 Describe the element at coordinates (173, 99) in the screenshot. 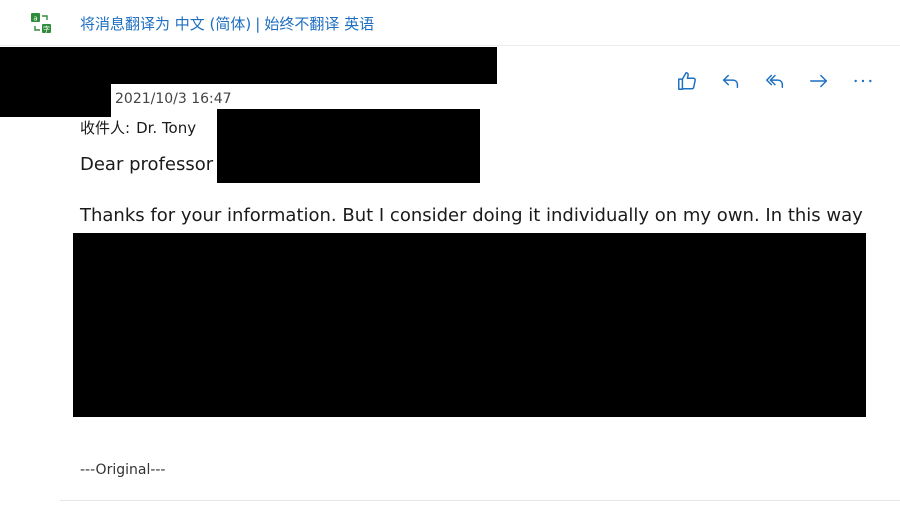

I see `message-date: 2021/10/3 16:47` at that location.